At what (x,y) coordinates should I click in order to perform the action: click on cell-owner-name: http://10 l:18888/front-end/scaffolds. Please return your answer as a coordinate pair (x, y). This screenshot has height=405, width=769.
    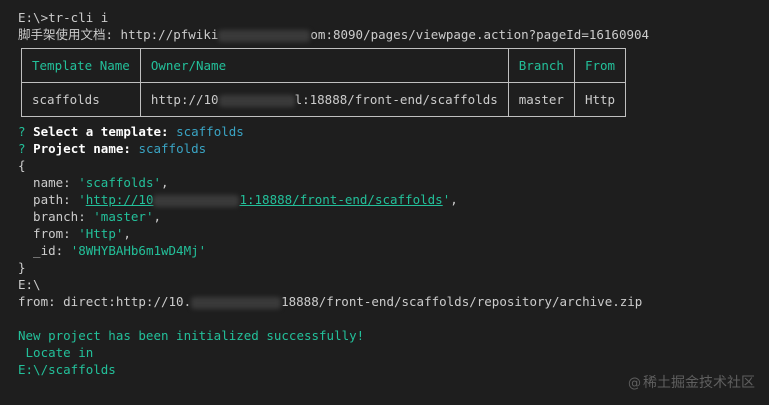
    Looking at the image, I should click on (324, 99).